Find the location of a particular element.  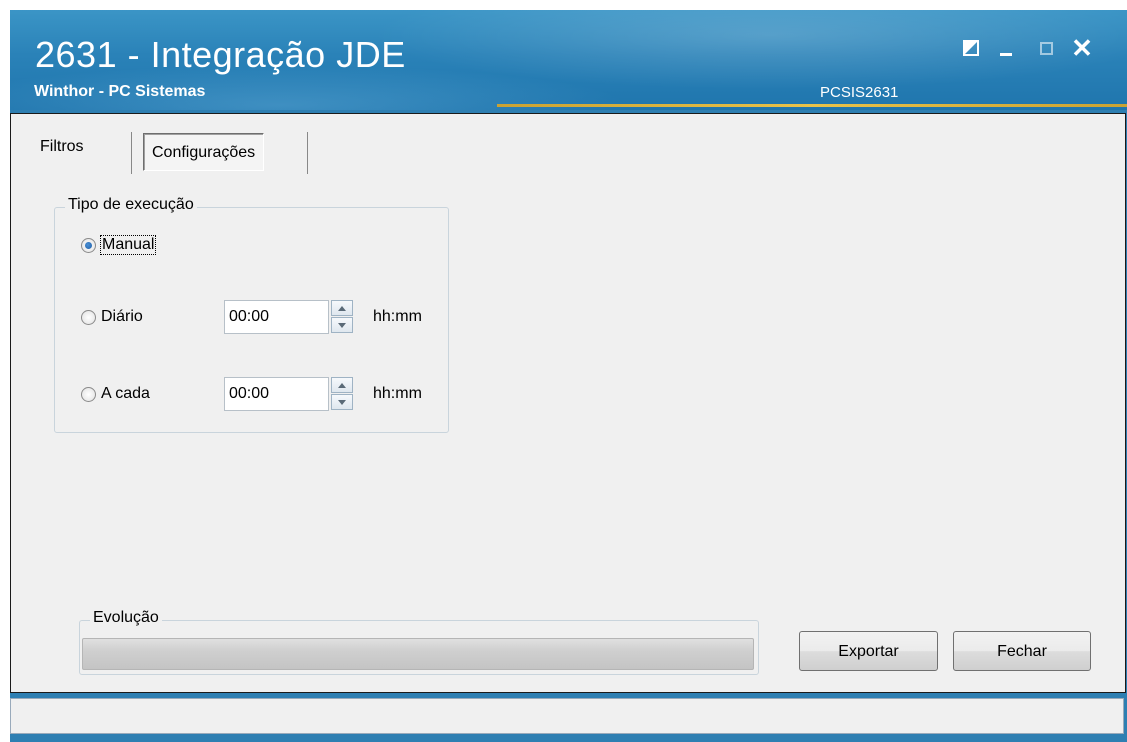

restore-button is located at coordinates (971, 48).